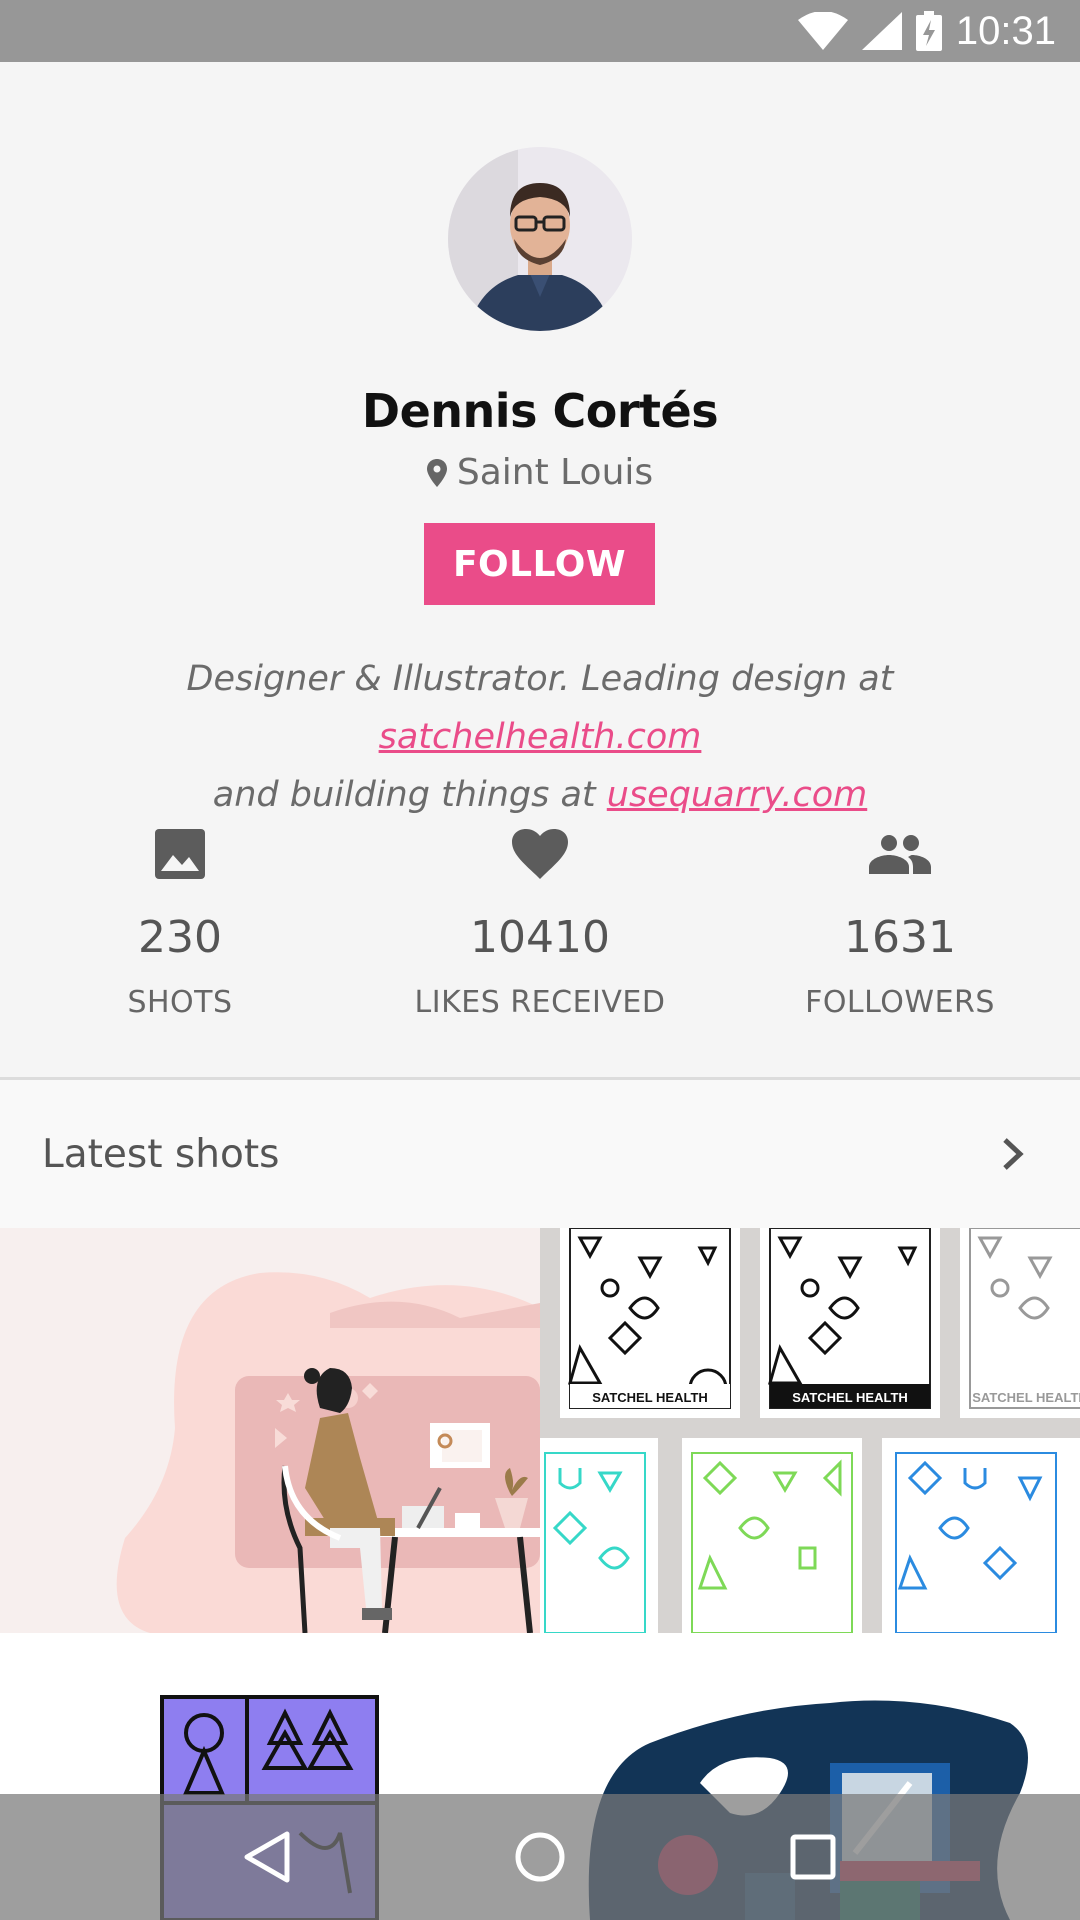 Image resolution: width=1080 pixels, height=1920 pixels. What do you see at coordinates (928, 31) in the screenshot?
I see `battery-charging-icon` at bounding box center [928, 31].